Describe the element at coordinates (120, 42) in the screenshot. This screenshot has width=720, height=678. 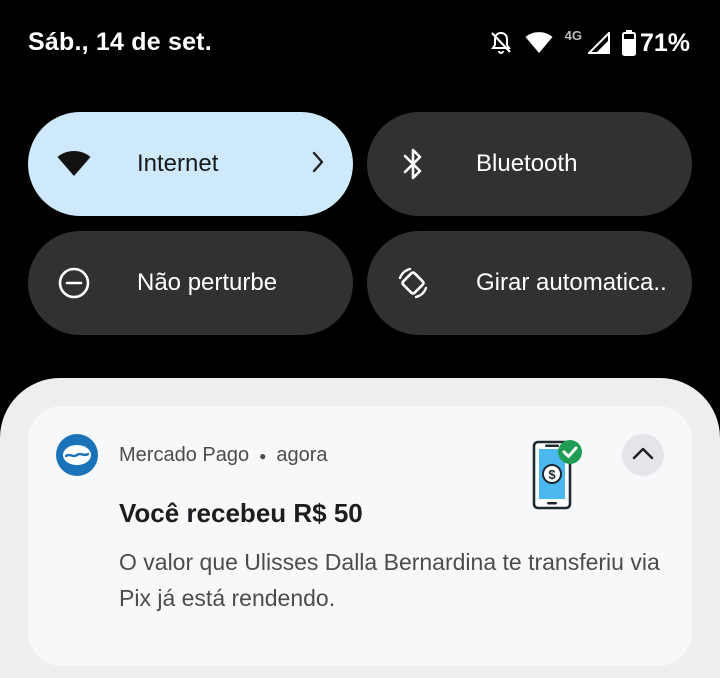
I see `status-date: Sáb., 14 de set.` at that location.